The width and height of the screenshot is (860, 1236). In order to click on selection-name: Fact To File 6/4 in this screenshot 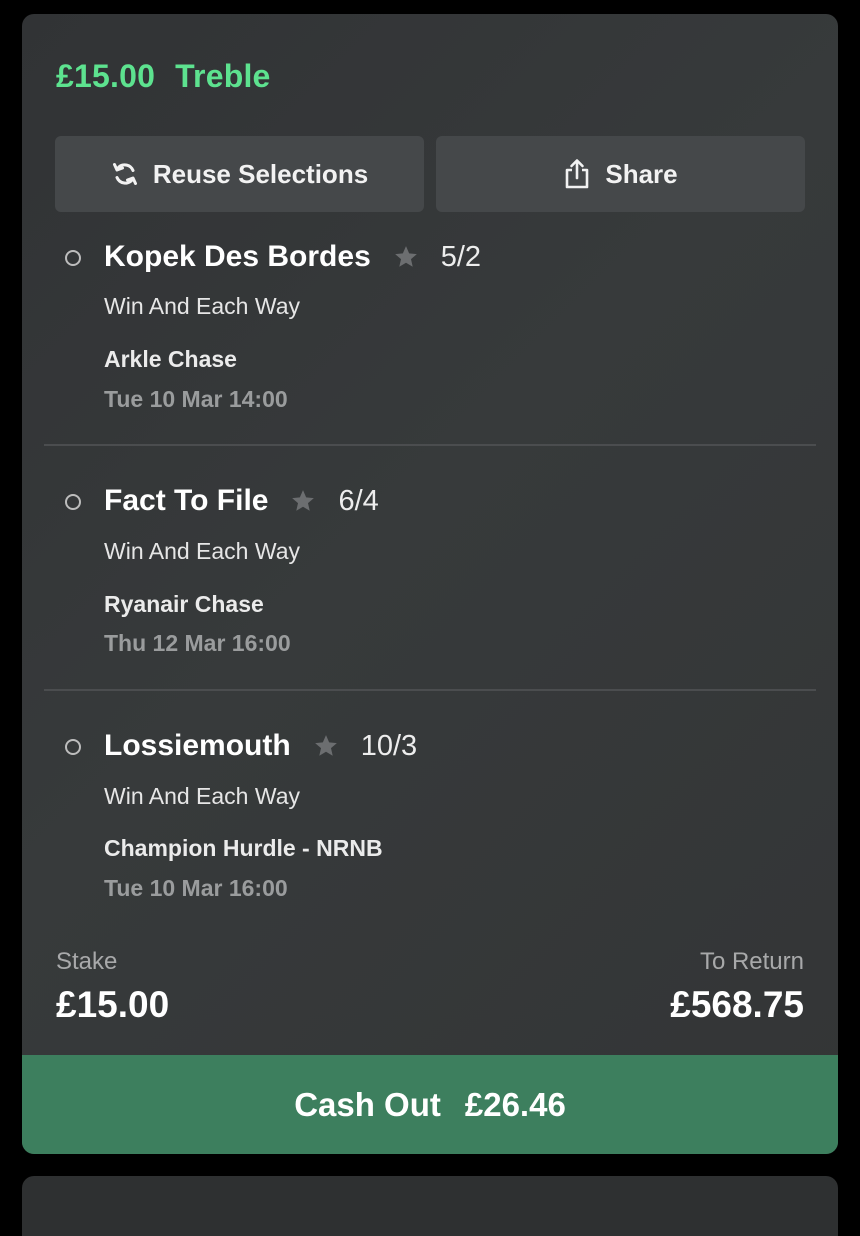, I will do `click(241, 501)`.